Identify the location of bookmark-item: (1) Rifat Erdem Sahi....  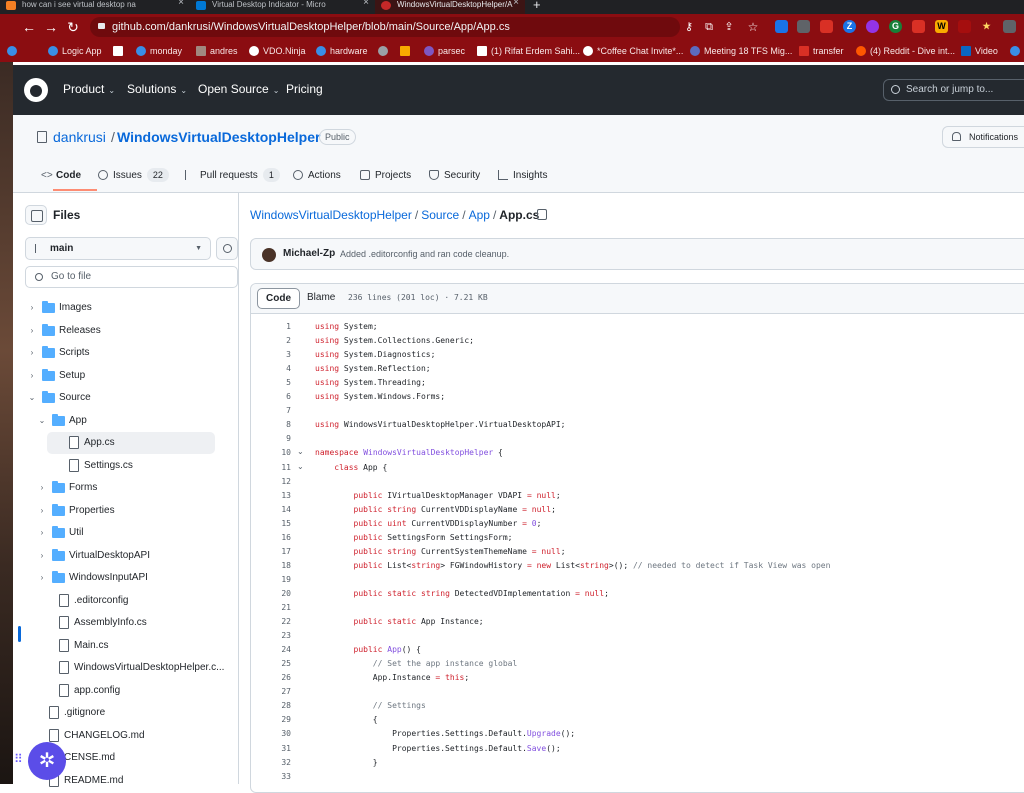
(528, 51).